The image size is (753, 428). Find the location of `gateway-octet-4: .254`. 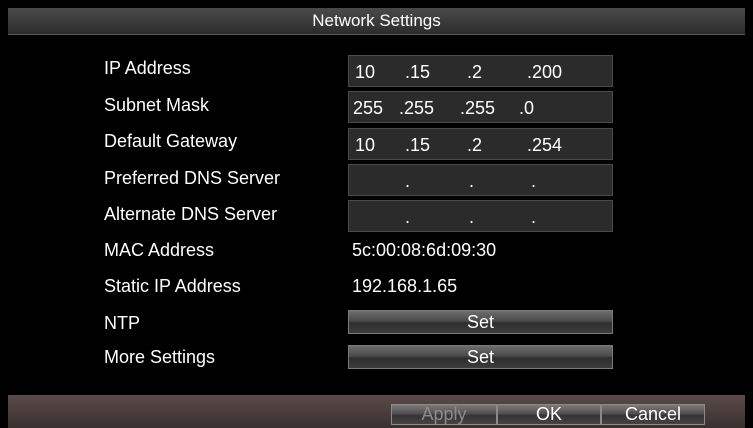

gateway-octet-4: .254 is located at coordinates (544, 145).